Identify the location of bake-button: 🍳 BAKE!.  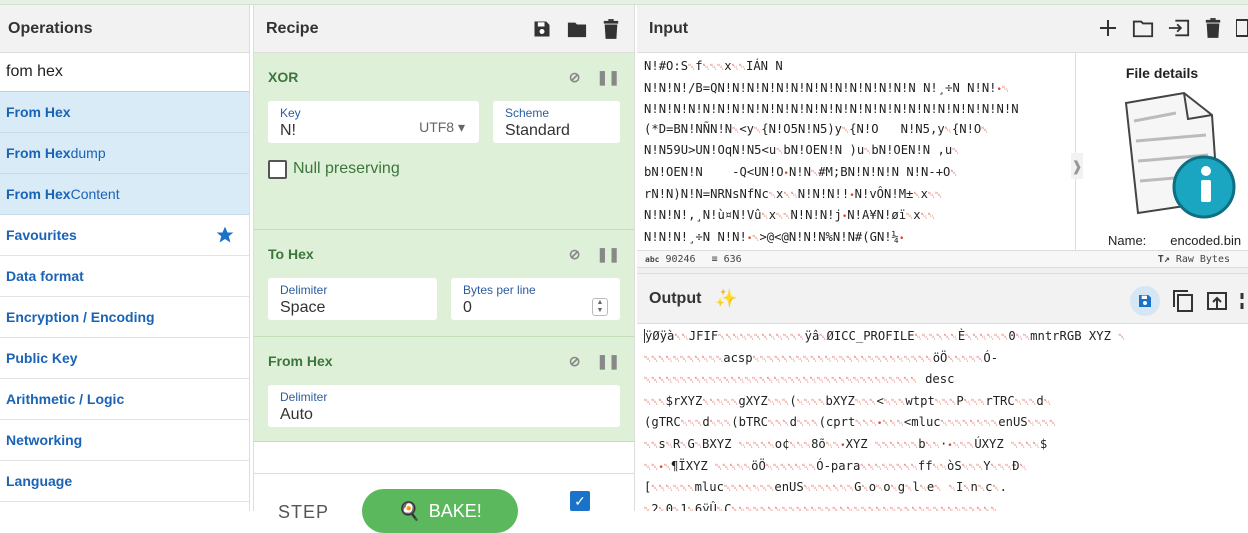
(440, 511).